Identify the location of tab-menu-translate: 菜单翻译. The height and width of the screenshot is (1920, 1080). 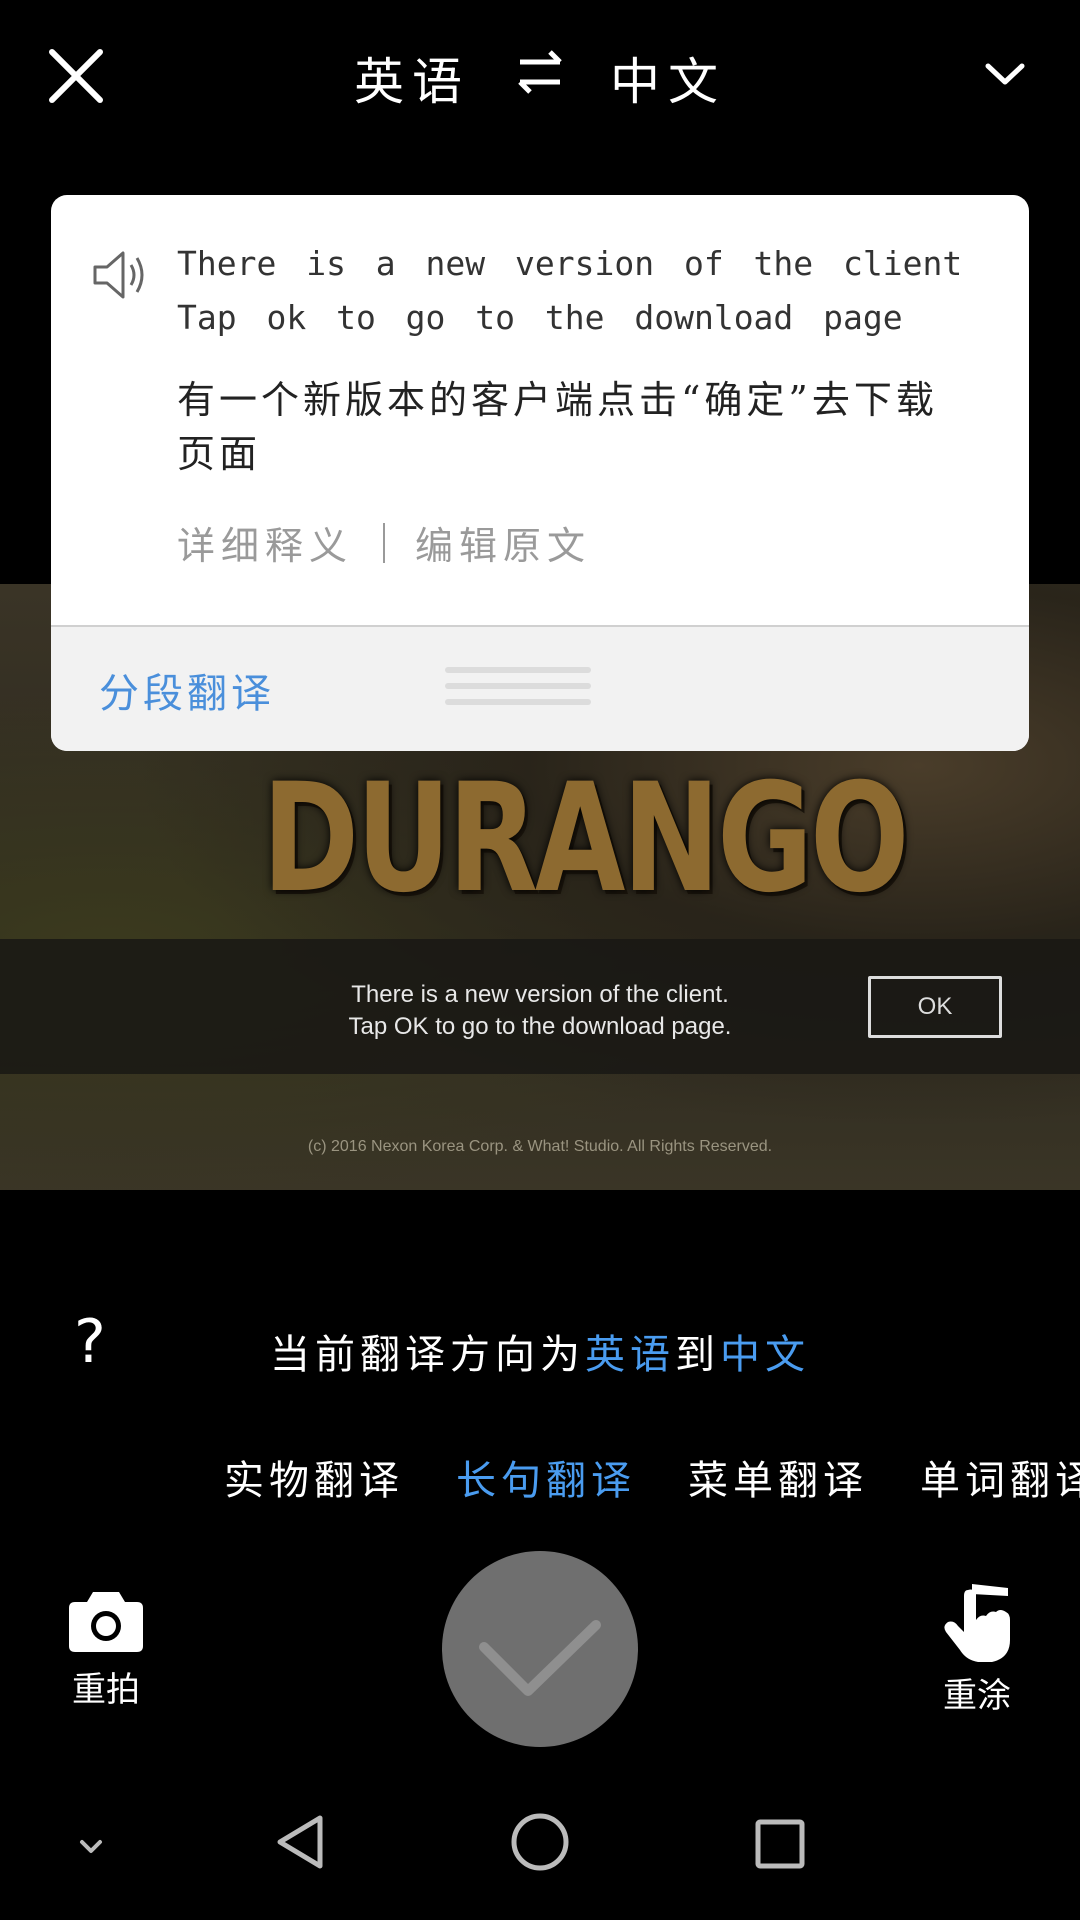
(778, 1477).